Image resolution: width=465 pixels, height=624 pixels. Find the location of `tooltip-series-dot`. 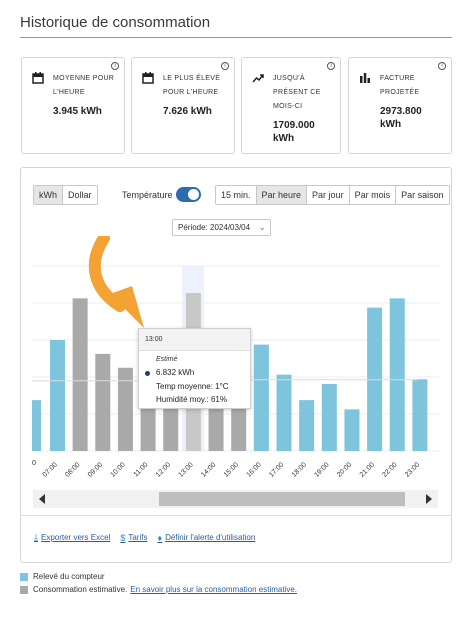

tooltip-series-dot is located at coordinates (147, 373).